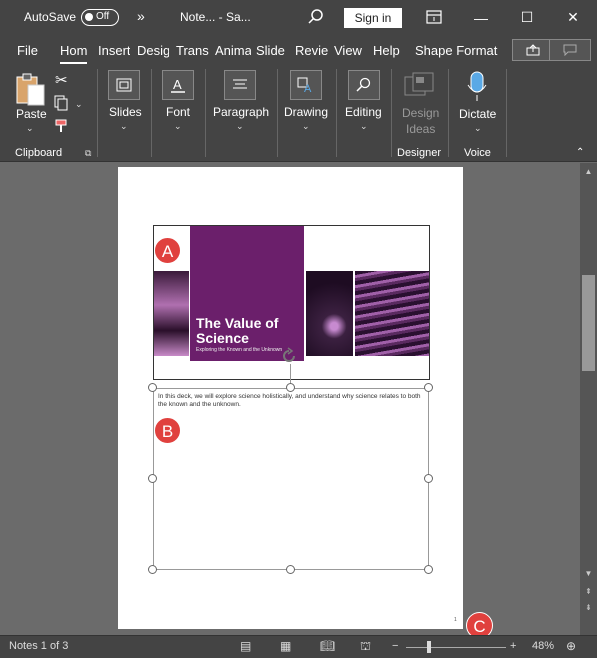  Describe the element at coordinates (477, 153) in the screenshot. I see `voice-group-label: Voice` at that location.